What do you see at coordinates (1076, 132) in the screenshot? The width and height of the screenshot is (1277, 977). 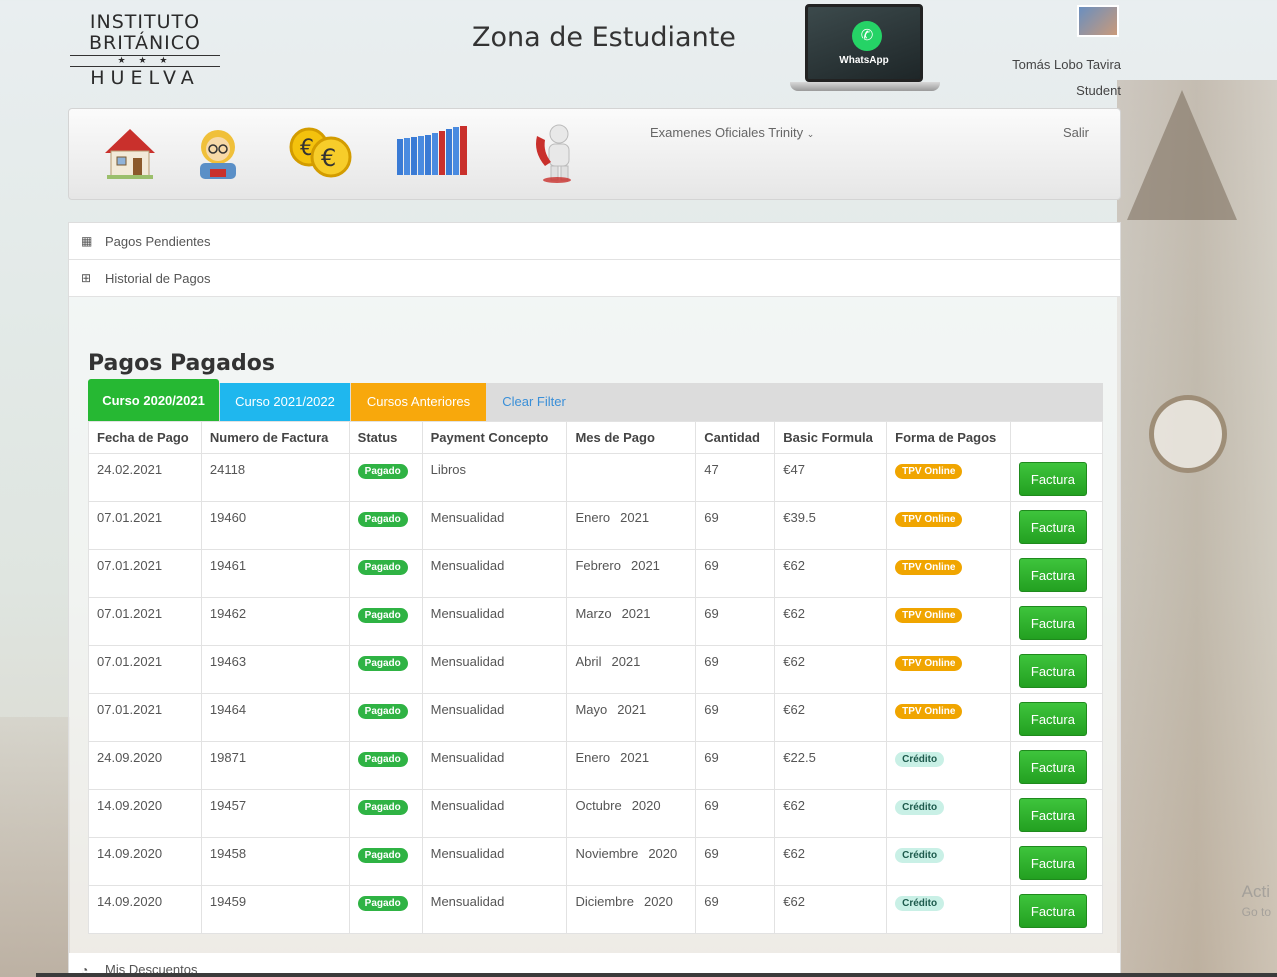 I see `logout-link: Salir` at bounding box center [1076, 132].